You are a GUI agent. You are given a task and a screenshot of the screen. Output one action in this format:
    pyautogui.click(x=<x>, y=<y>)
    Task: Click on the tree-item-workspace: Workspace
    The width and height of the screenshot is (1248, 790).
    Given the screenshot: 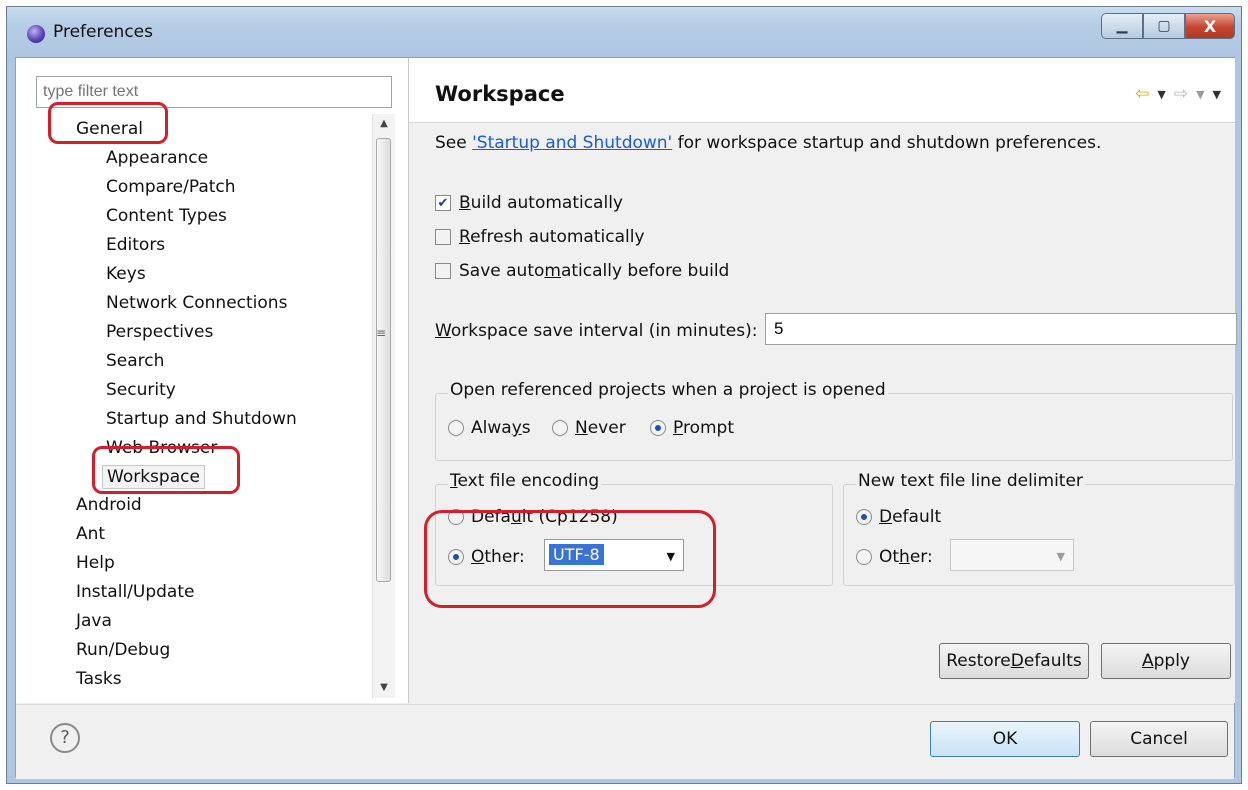 What is the action you would take?
    pyautogui.click(x=153, y=477)
    